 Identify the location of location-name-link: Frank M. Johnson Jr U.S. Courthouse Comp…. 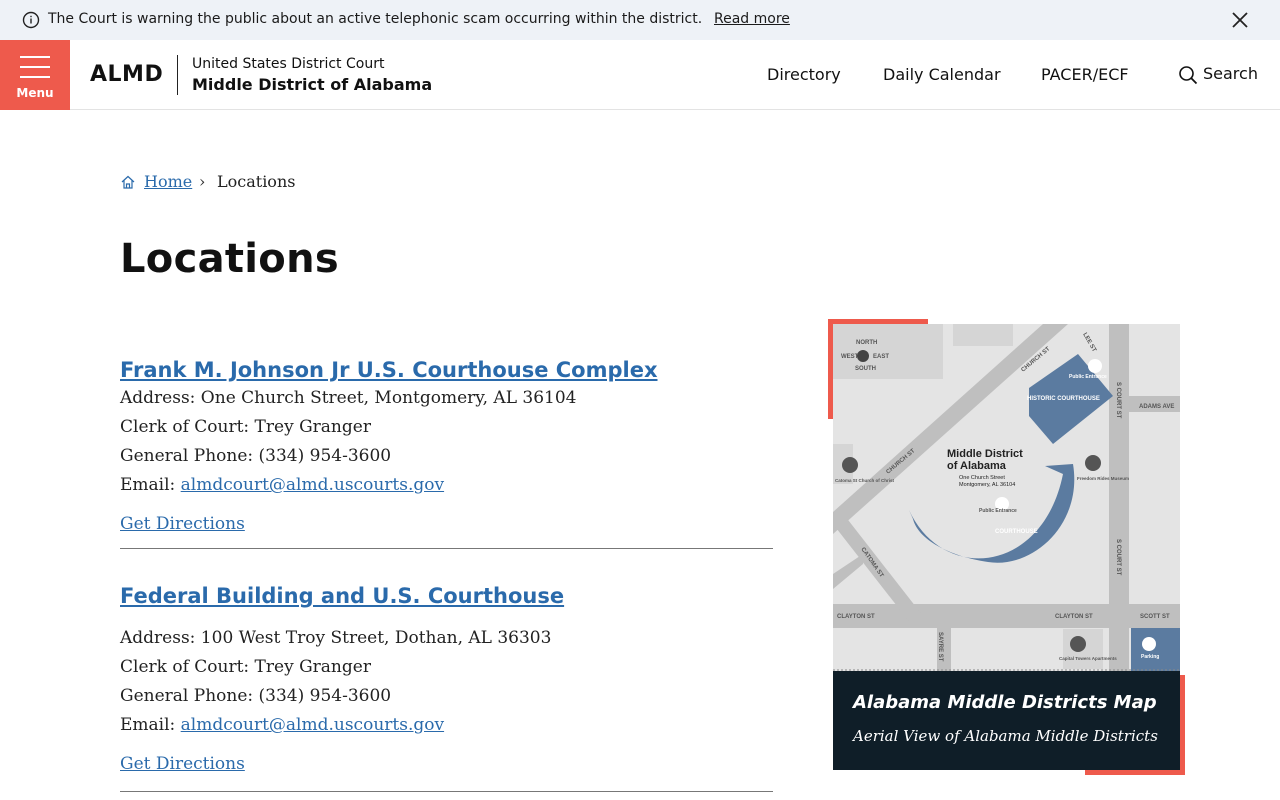
(446, 370).